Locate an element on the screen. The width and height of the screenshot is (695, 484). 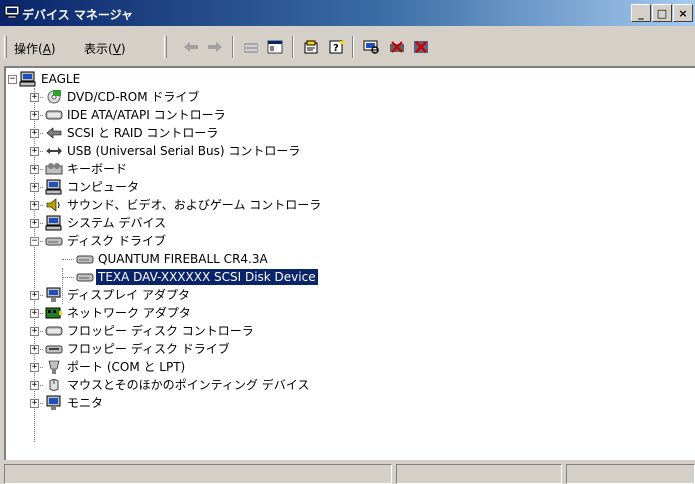
device-manager-icon is located at coordinates (12, 12).